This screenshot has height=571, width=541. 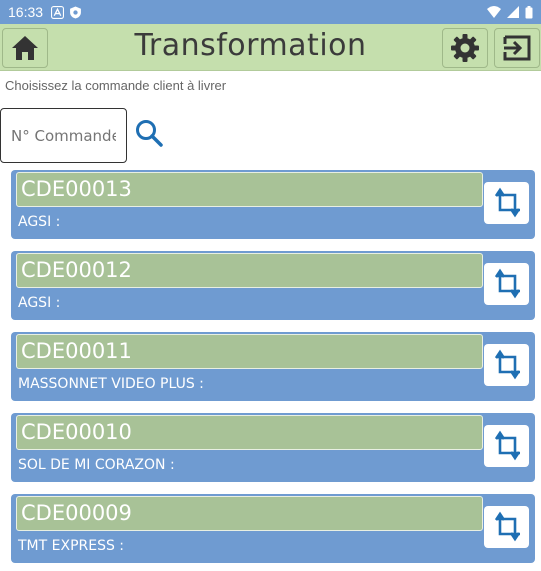 I want to click on wifi-icon, so click(x=494, y=12).